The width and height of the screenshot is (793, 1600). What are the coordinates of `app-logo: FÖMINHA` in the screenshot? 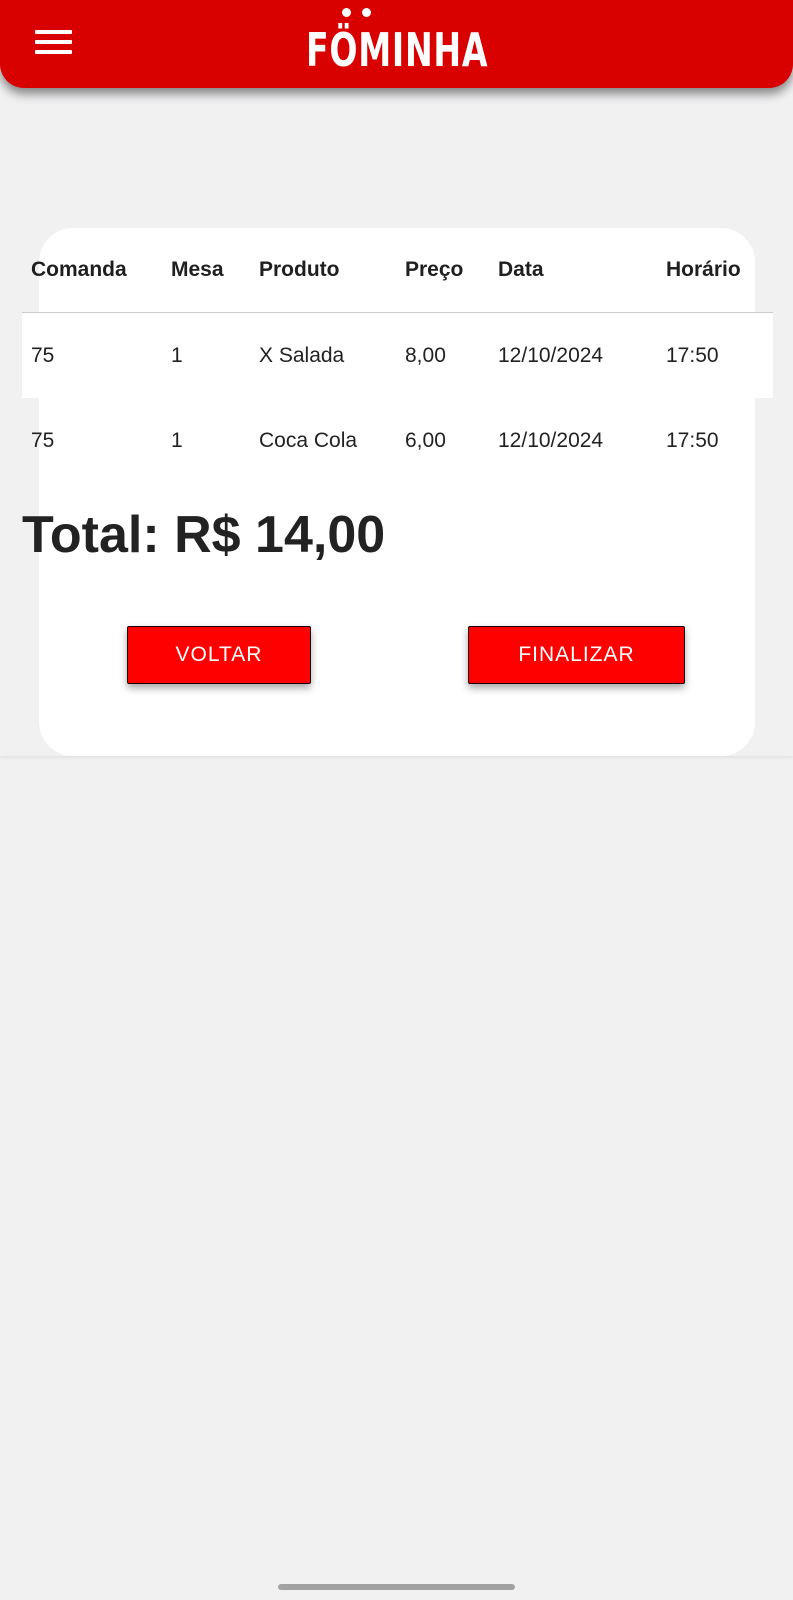 It's located at (397, 42).